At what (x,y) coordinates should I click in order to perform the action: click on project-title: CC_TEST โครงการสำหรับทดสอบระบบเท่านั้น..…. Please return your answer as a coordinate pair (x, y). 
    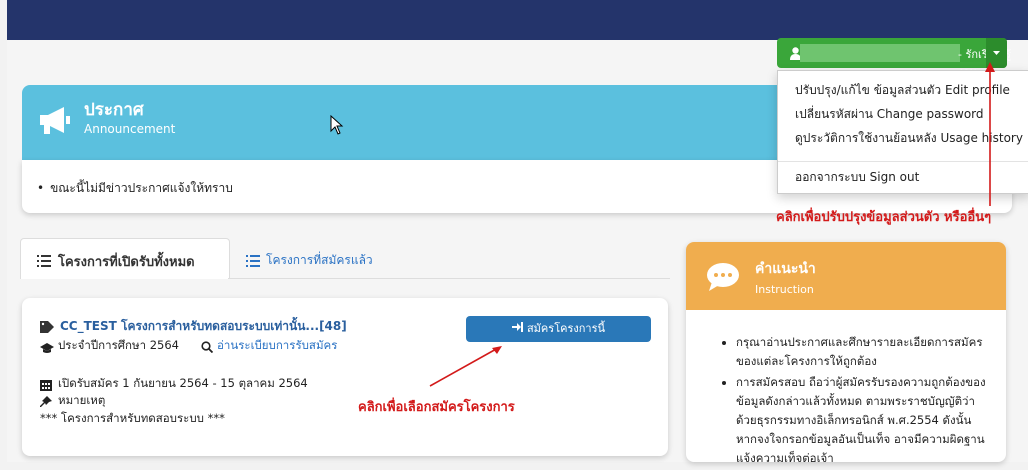
    Looking at the image, I should click on (203, 326).